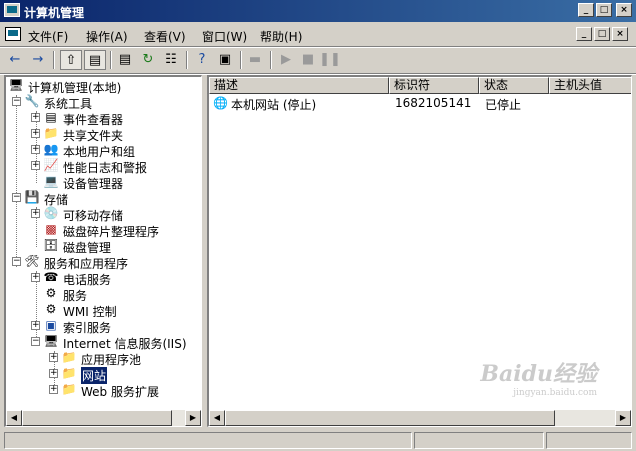 Image resolution: width=636 pixels, height=451 pixels. Describe the element at coordinates (225, 60) in the screenshot. I see `console-icon: ▣` at that location.